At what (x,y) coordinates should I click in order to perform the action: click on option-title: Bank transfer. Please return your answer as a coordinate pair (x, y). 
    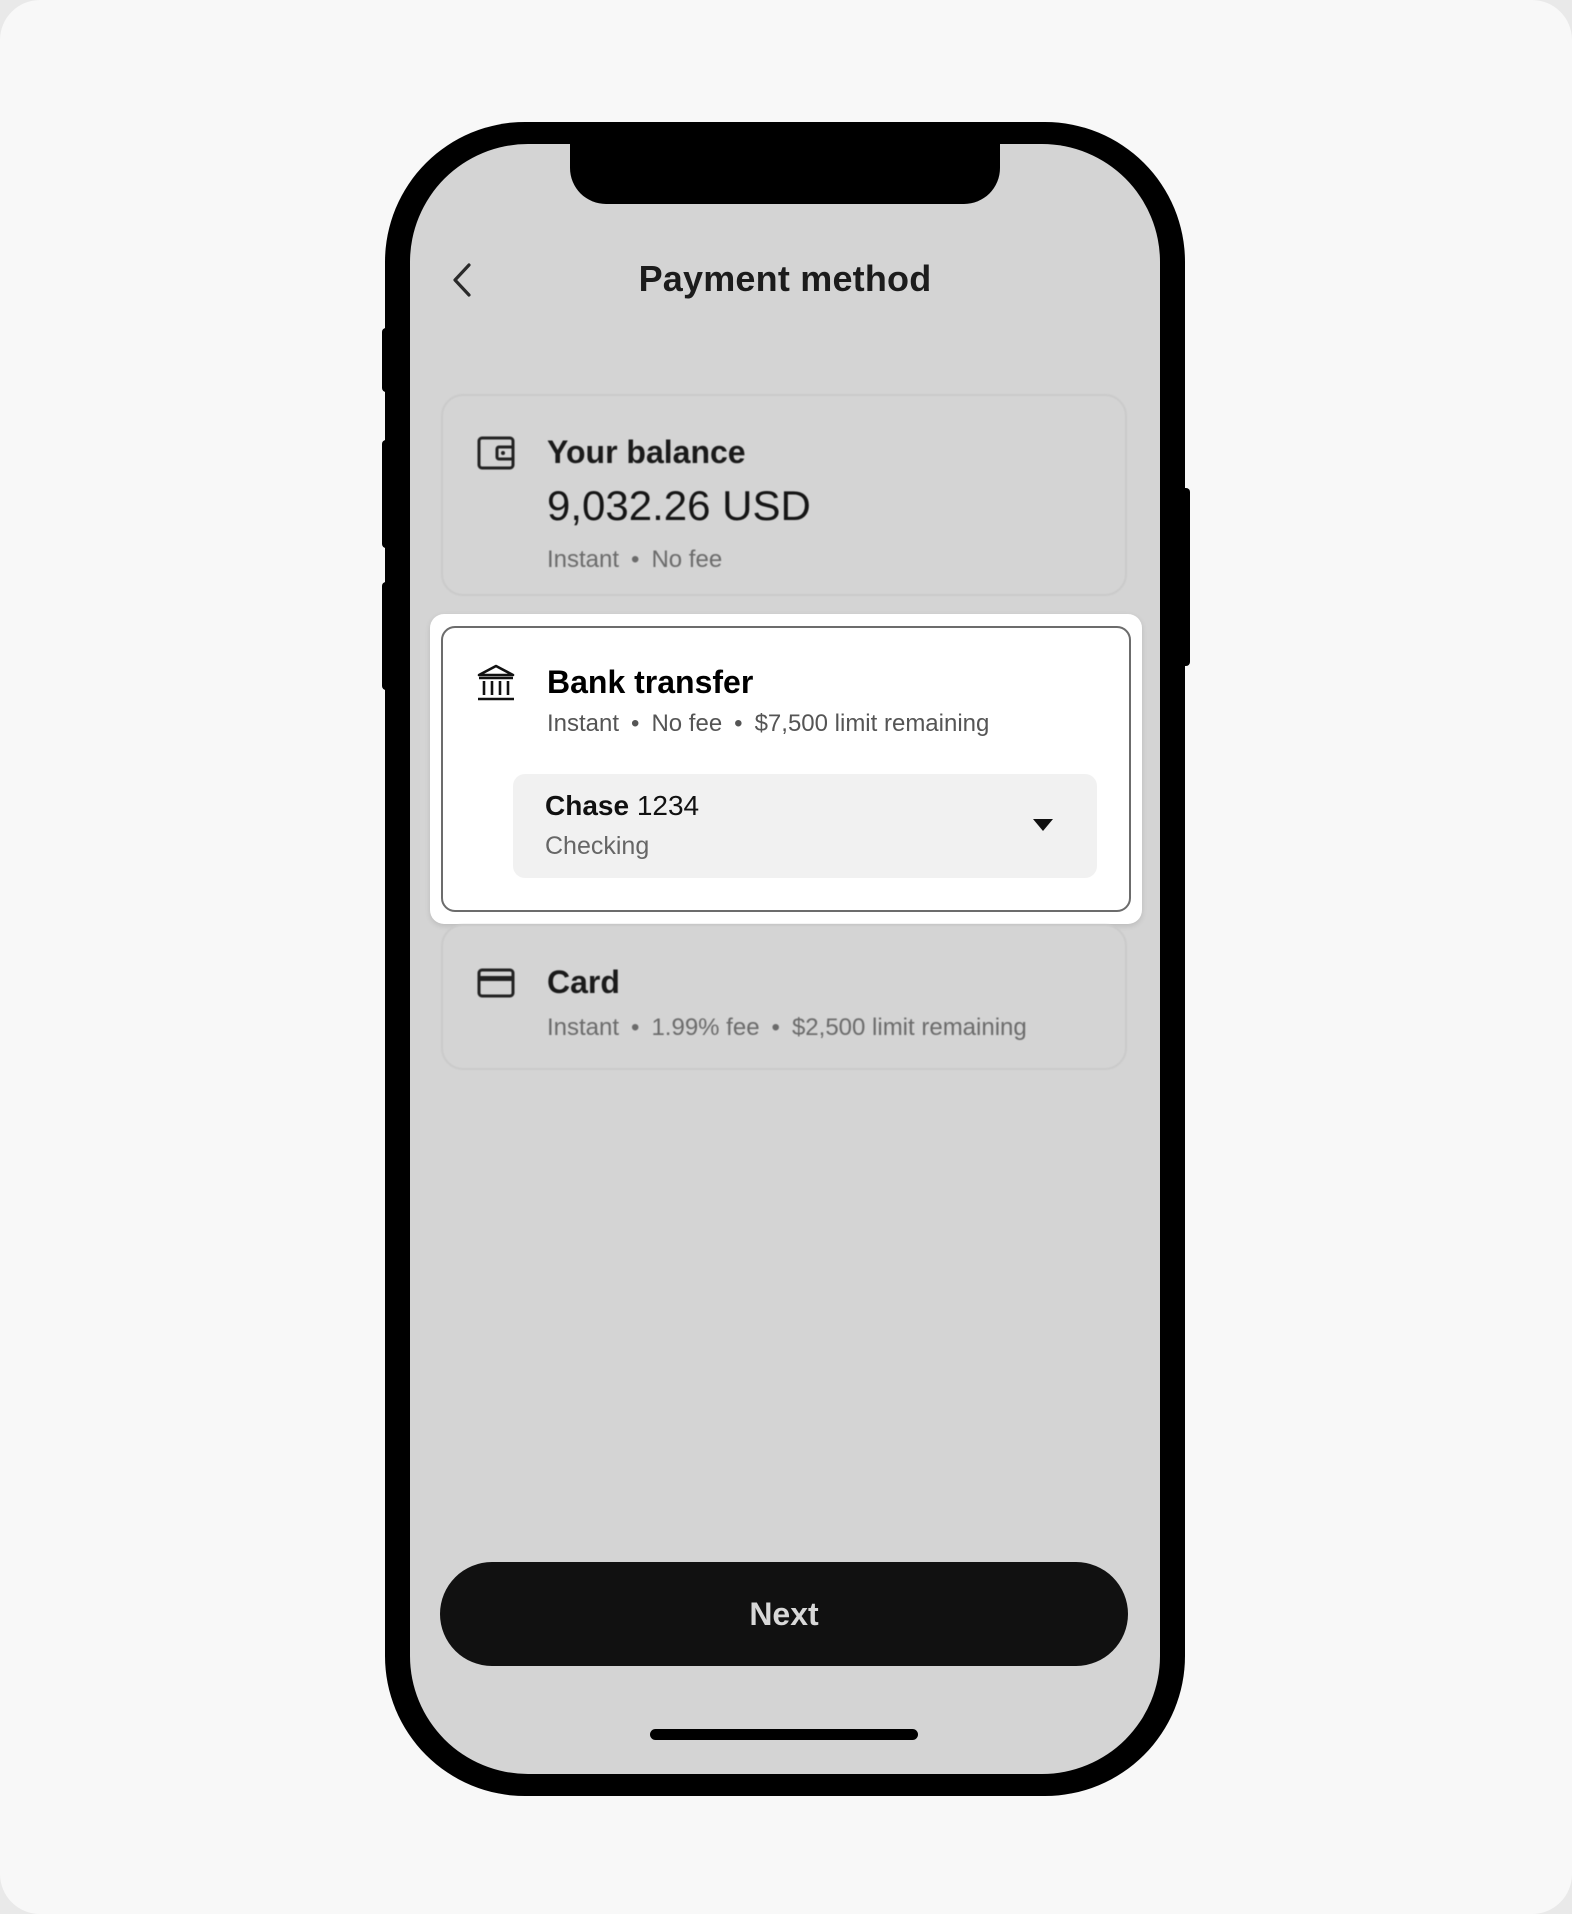
    Looking at the image, I should click on (650, 682).